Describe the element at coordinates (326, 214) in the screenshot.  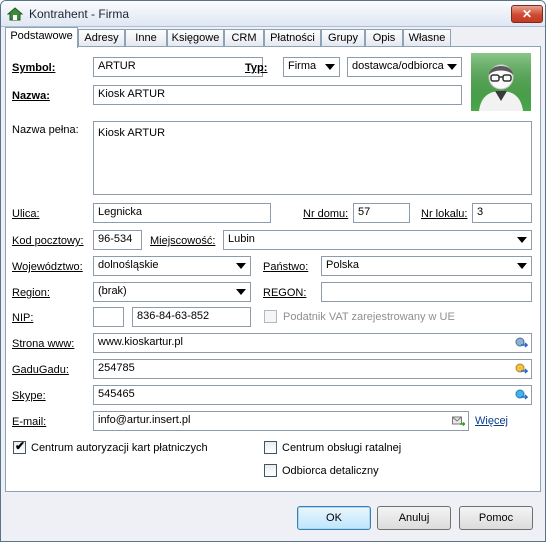
I see `nr-domu-label: Nr domu:` at that location.